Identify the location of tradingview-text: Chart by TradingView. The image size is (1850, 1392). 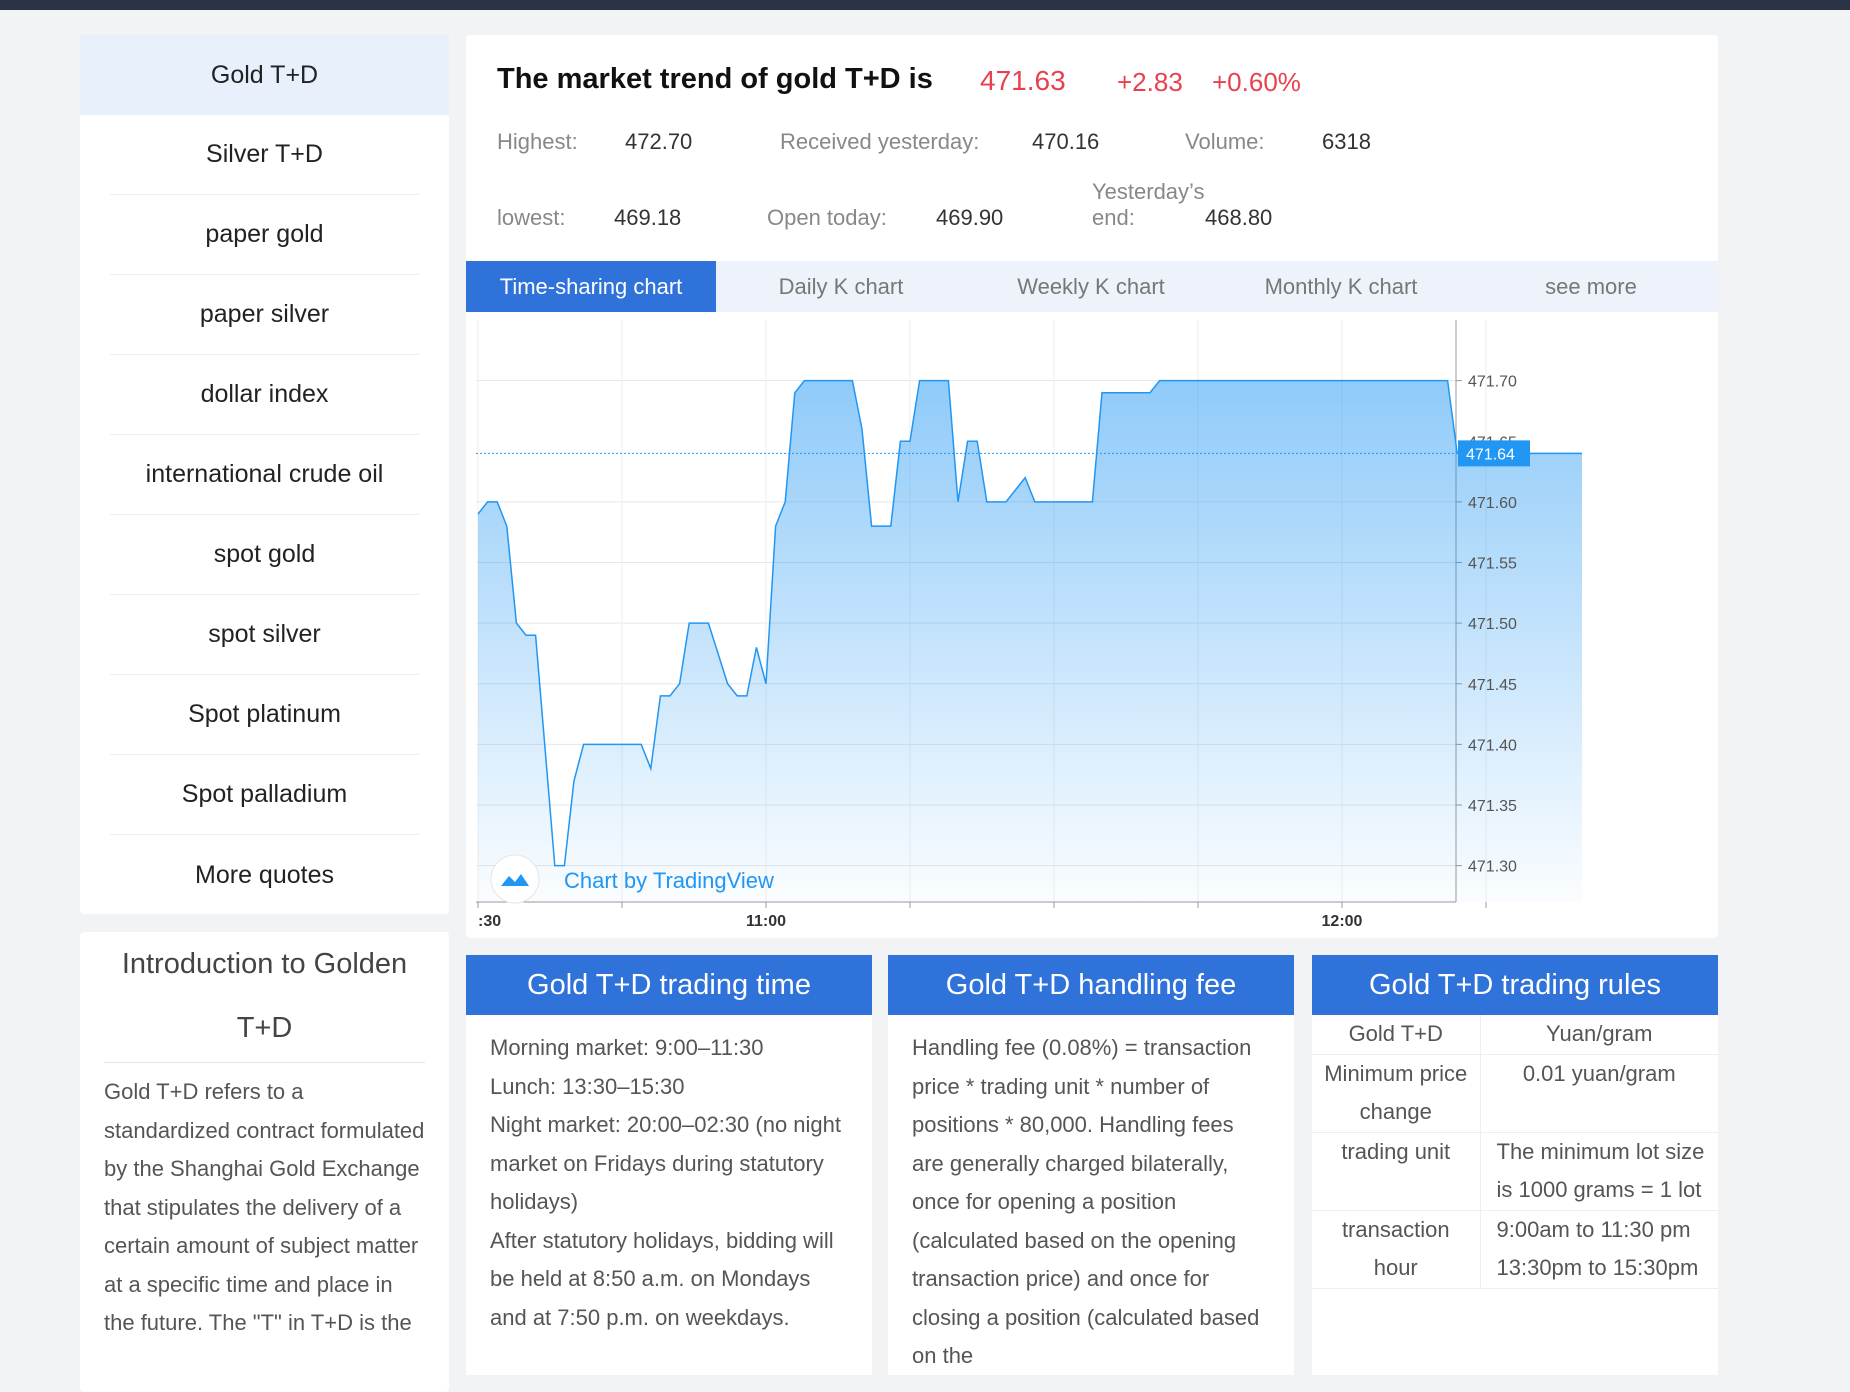
(669, 880).